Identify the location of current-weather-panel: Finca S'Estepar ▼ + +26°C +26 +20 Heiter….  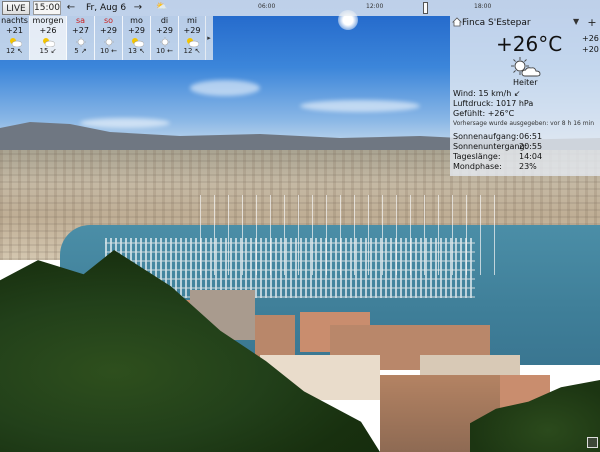
(525, 96).